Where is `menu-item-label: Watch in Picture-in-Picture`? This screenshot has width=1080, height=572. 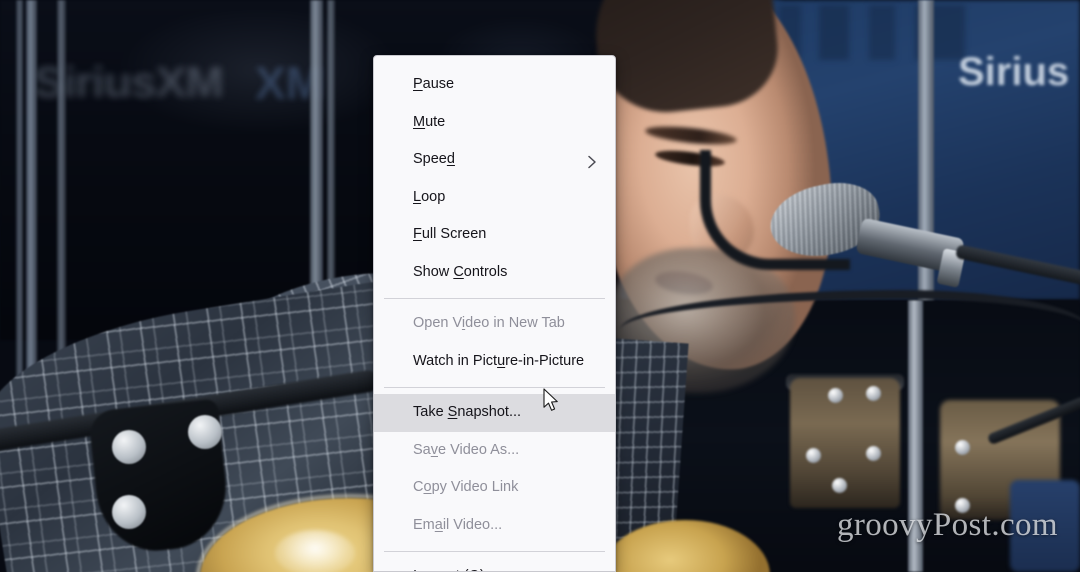 menu-item-label: Watch in Picture-in-Picture is located at coordinates (499, 360).